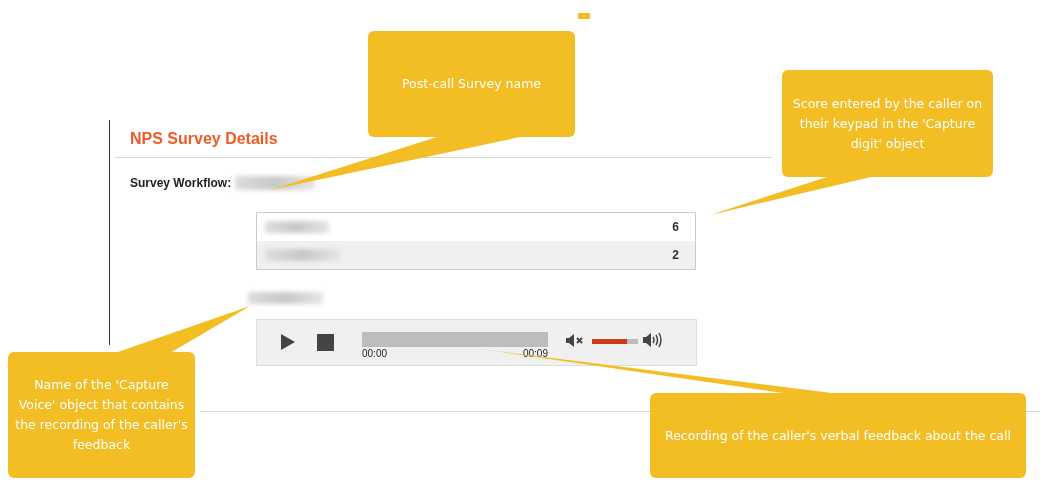  What do you see at coordinates (204, 139) in the screenshot?
I see `section-title: NPS Survey Details` at bounding box center [204, 139].